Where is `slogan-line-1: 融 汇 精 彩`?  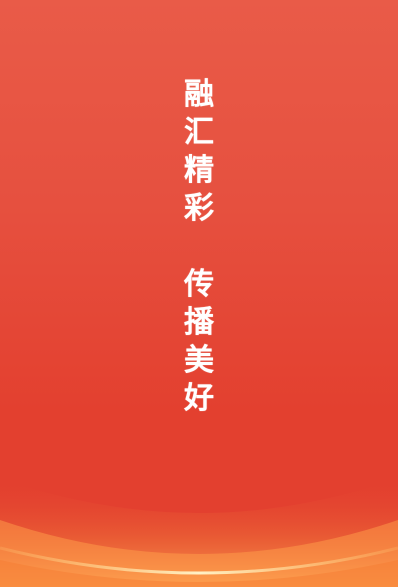
slogan-line-1: 融 汇 精 彩 is located at coordinates (199, 152).